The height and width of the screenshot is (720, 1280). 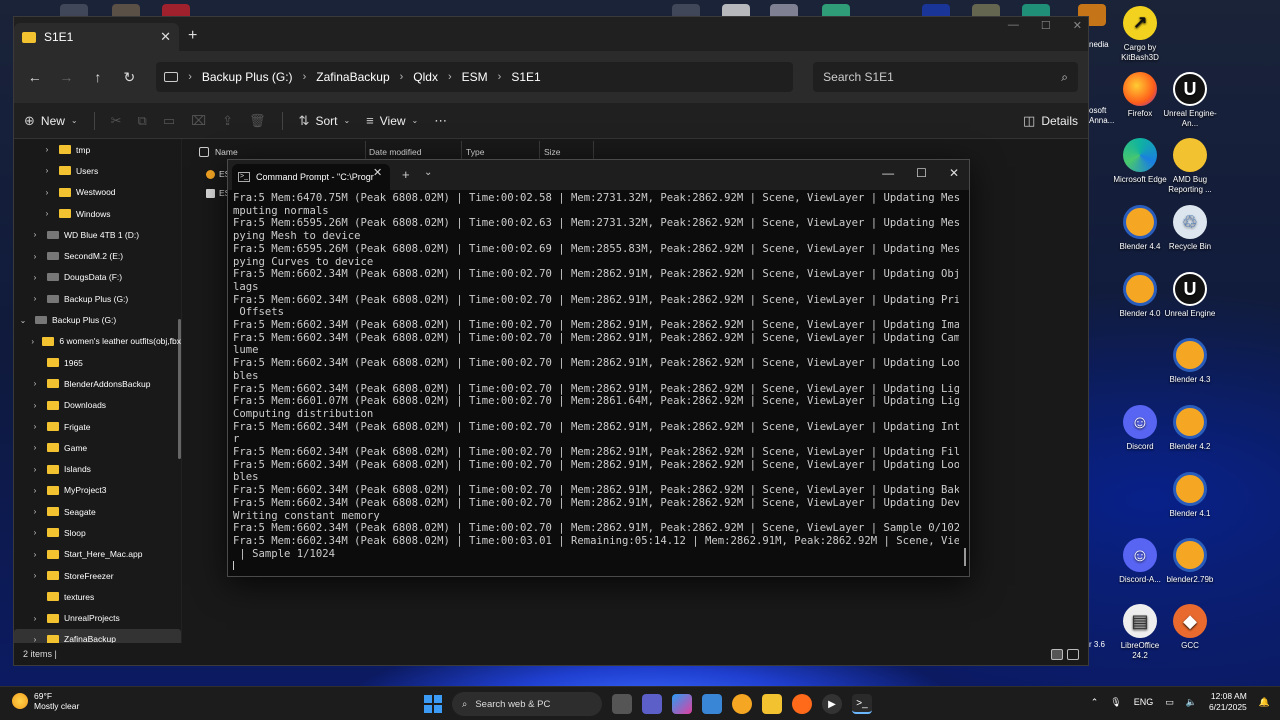 What do you see at coordinates (198, 121) in the screenshot?
I see `rename-icon: ⌧` at bounding box center [198, 121].